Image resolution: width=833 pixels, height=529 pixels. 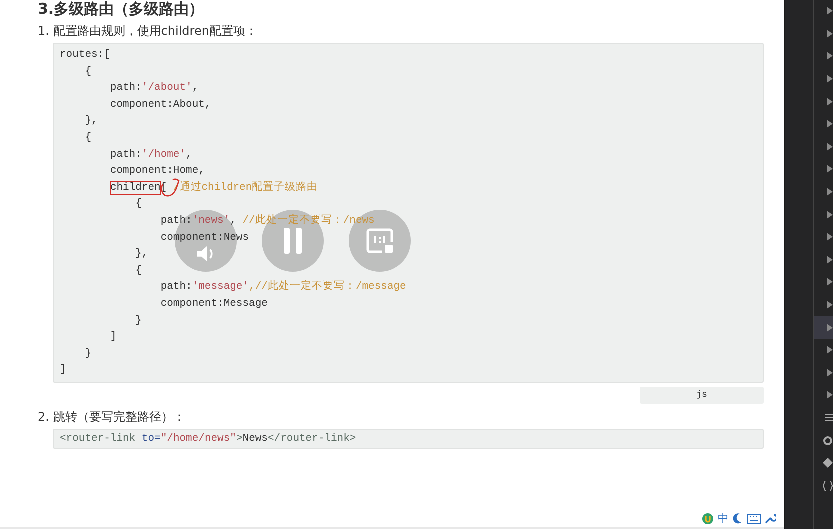 I want to click on code-token: component:About,, so click(x=160, y=105).